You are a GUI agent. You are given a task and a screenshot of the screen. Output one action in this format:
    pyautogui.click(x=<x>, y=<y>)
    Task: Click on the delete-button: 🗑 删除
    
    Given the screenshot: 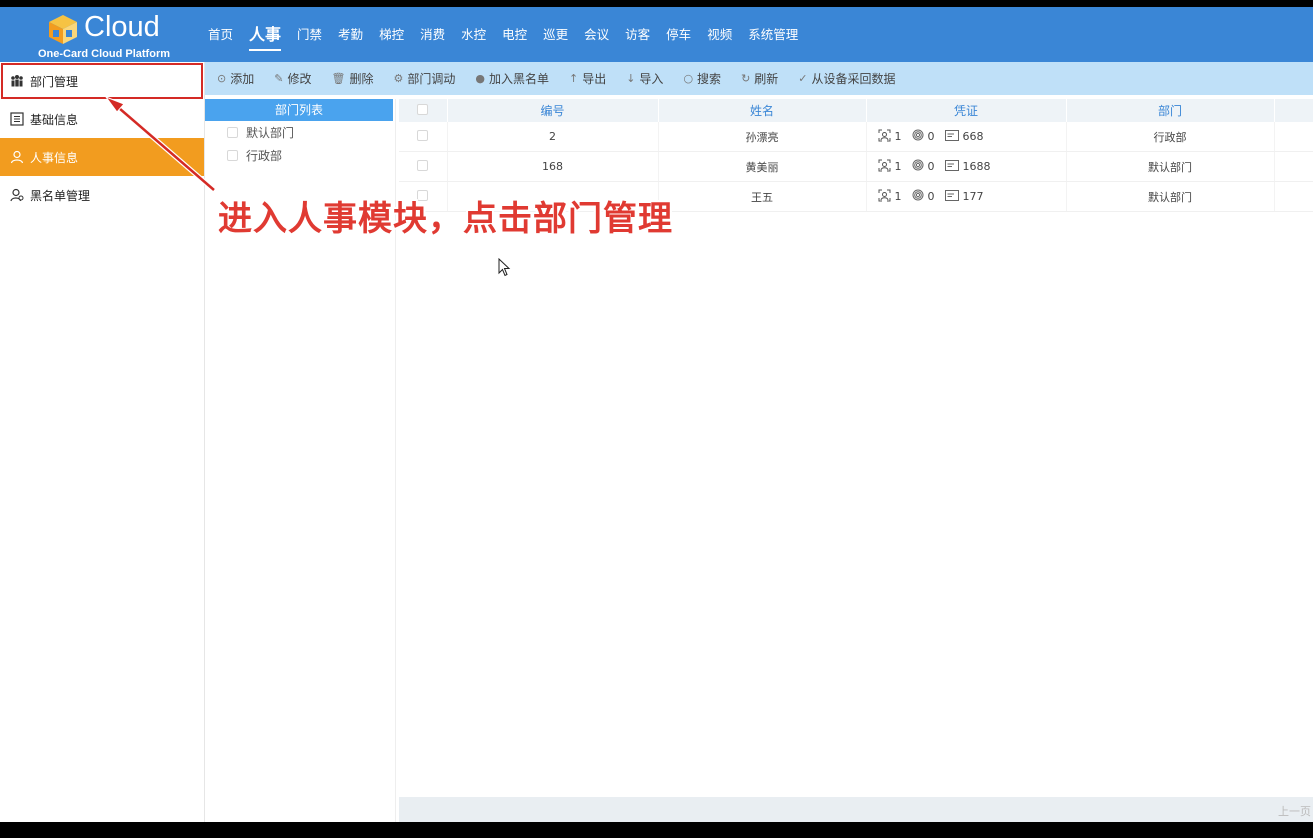 What is the action you would take?
    pyautogui.click(x=352, y=78)
    